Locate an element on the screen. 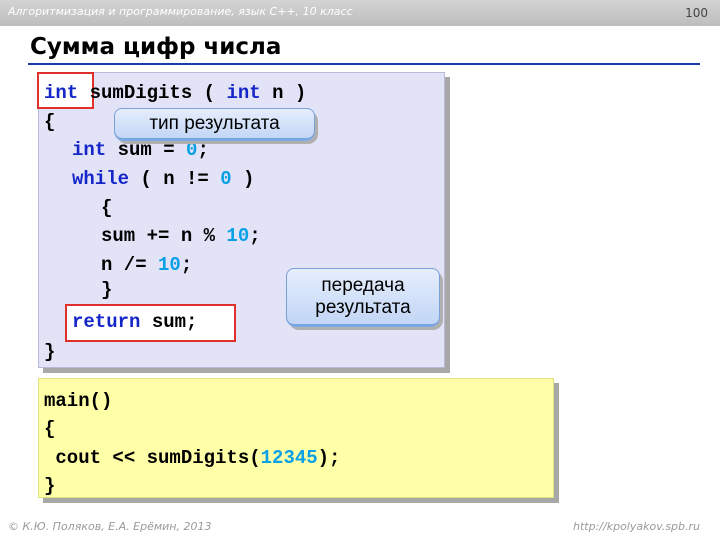 Image resolution: width=720 pixels, height=540 pixels. kw-int-sum: int is located at coordinates (89, 150).